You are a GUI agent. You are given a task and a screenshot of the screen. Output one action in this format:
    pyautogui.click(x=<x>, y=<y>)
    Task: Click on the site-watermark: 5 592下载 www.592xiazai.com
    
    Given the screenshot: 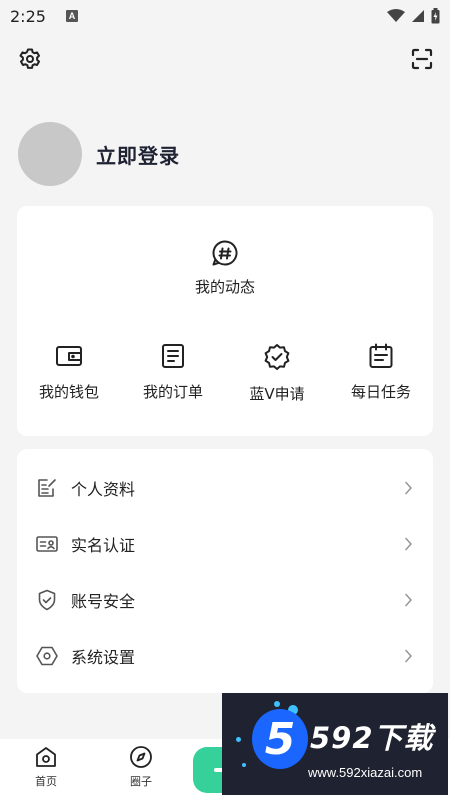 What is the action you would take?
    pyautogui.click(x=335, y=744)
    